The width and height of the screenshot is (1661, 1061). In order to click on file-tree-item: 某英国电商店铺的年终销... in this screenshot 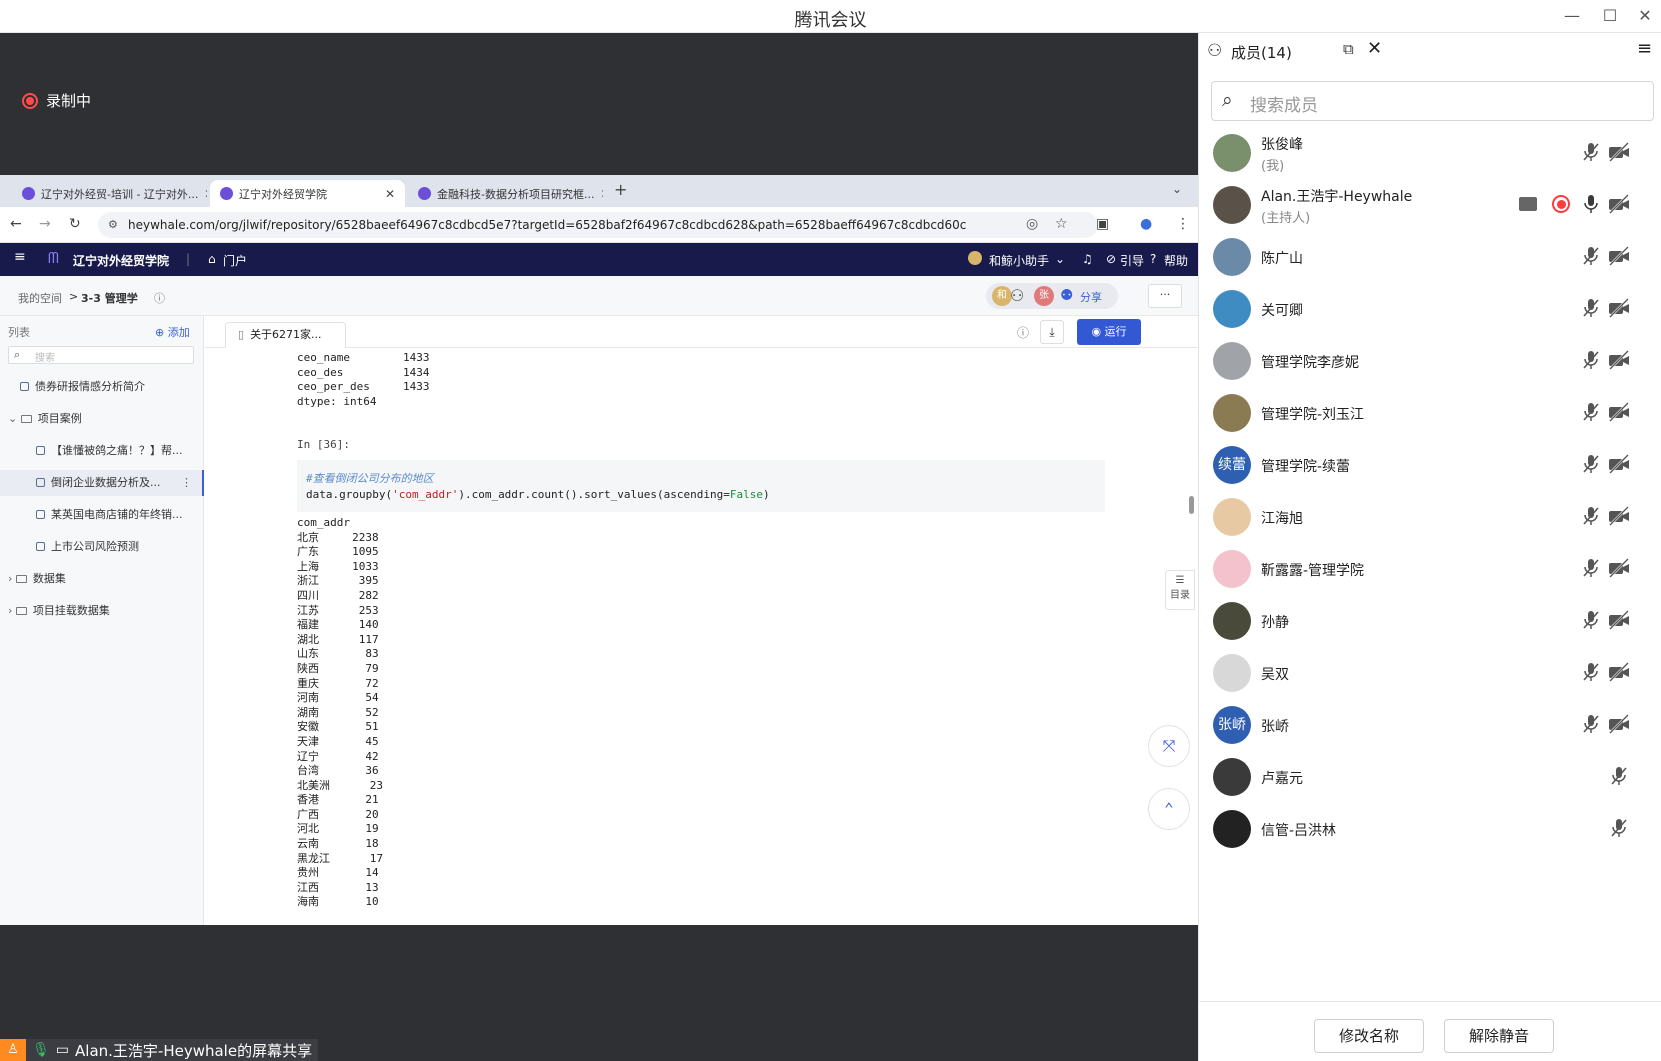, I will do `click(102, 515)`.